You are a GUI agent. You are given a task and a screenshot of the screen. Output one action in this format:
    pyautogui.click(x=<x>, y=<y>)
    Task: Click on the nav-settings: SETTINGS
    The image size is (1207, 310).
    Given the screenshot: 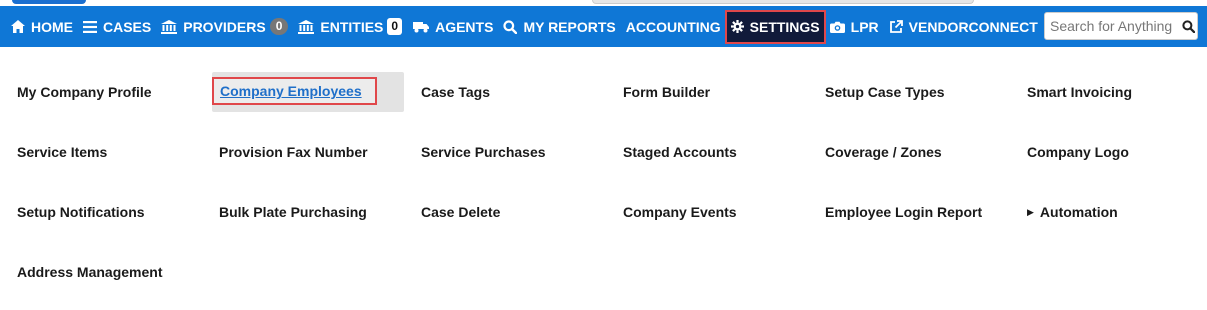 What is the action you would take?
    pyautogui.click(x=775, y=26)
    